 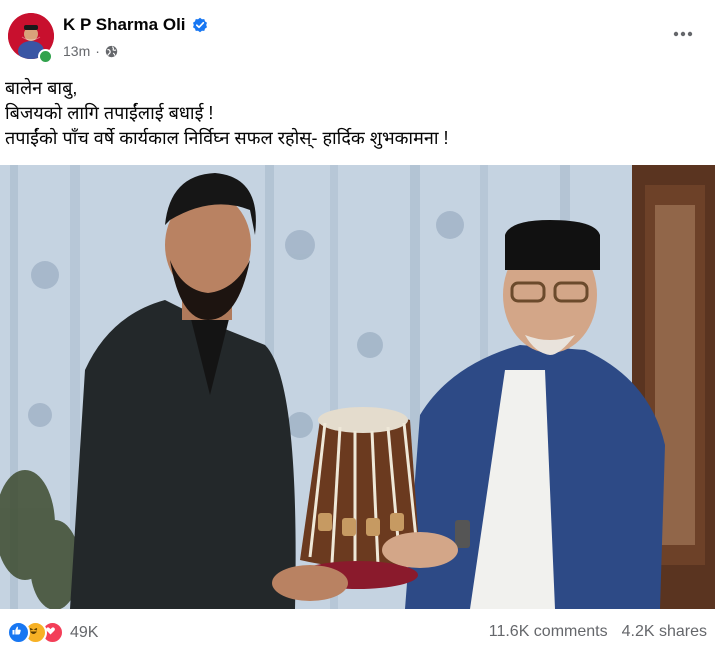 What do you see at coordinates (84, 633) in the screenshot?
I see `reactions-count: 49K` at bounding box center [84, 633].